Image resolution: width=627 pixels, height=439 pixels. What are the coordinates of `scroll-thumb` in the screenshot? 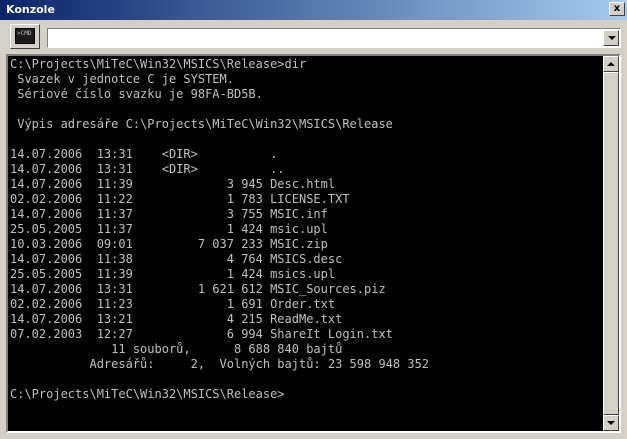 It's located at (611, 243).